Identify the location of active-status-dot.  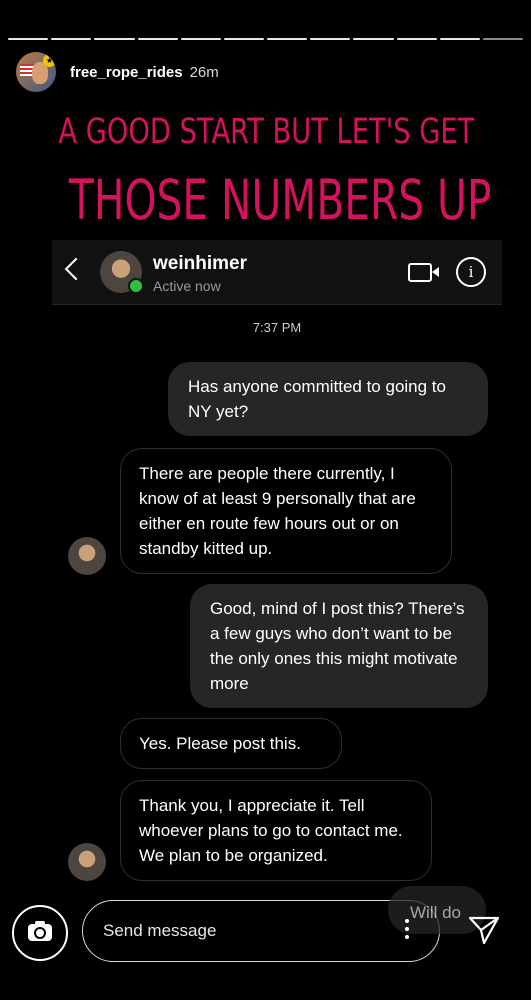
(136, 286).